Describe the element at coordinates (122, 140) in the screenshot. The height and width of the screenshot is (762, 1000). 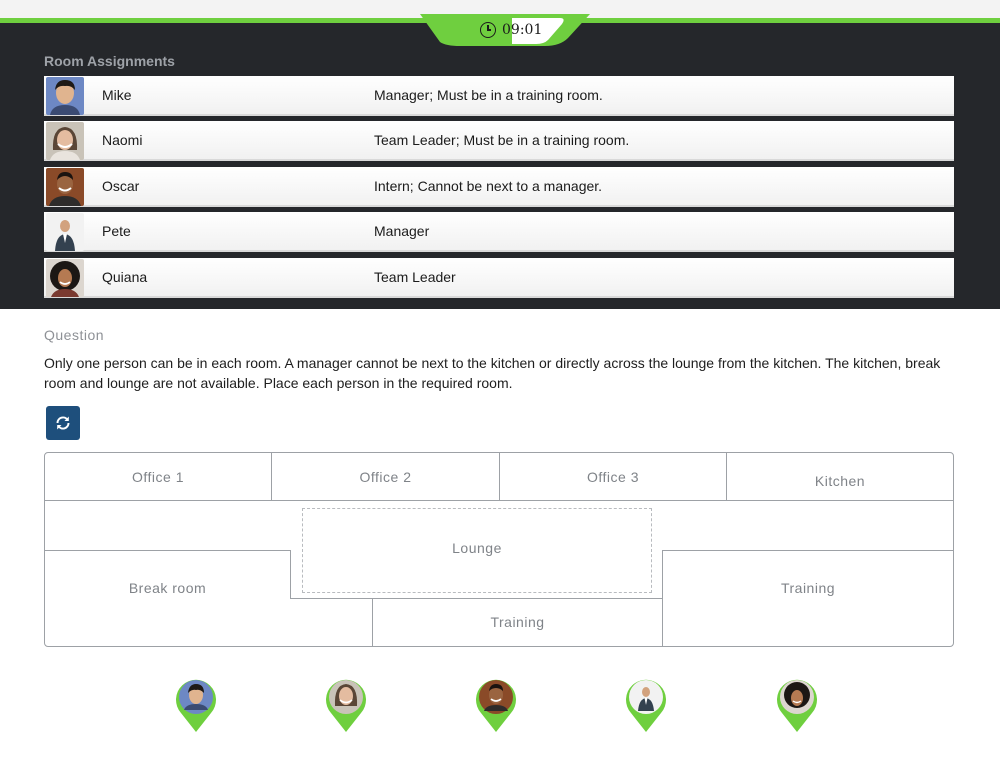
I see `person-name: Naomi` at that location.